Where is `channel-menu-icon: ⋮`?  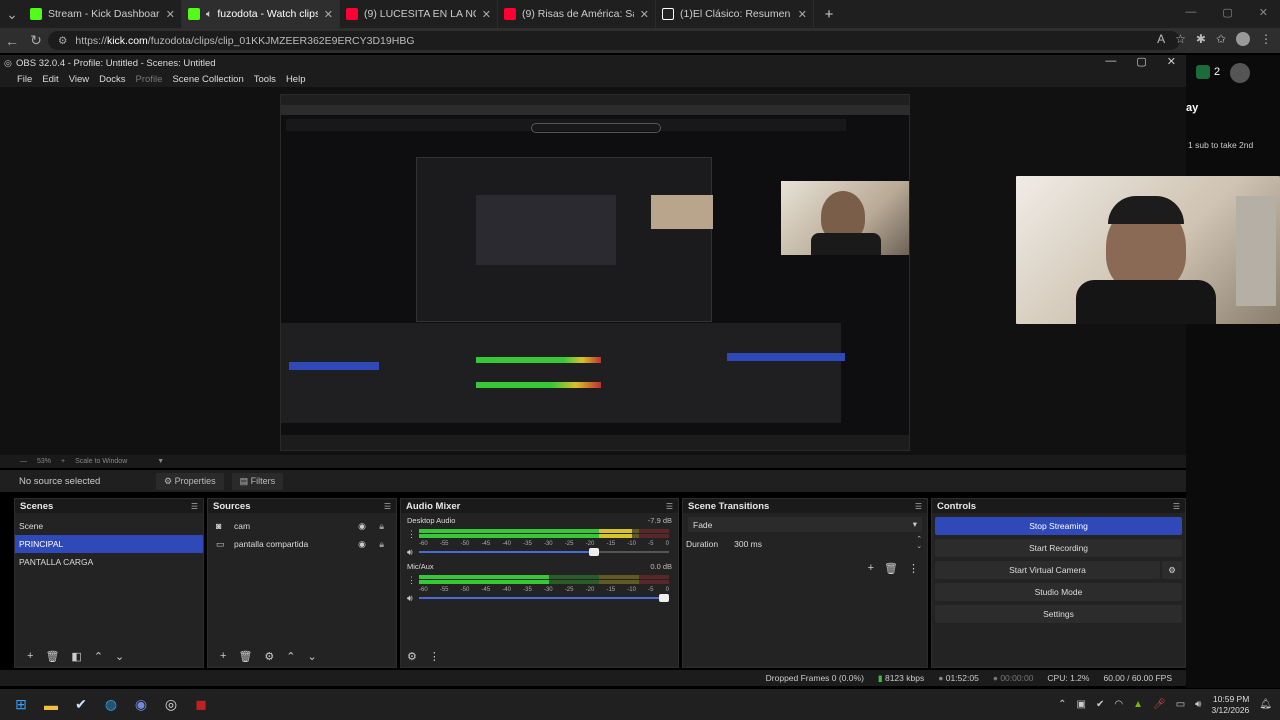
channel-menu-icon: ⋮ is located at coordinates (411, 580).